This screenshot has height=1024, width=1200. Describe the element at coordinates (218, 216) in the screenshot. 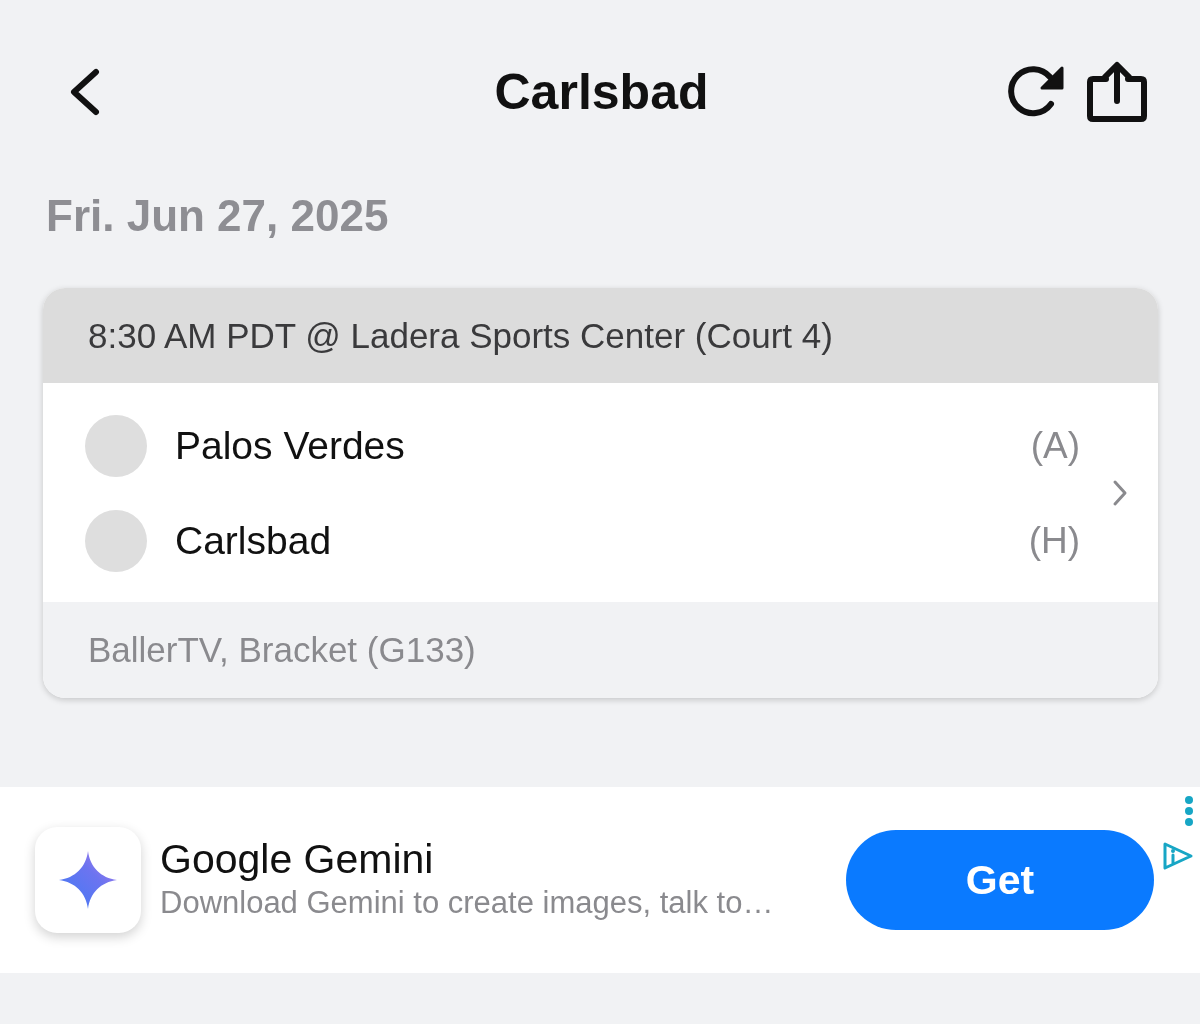

I see `date-heading: Fri. Jun 27, 2025` at that location.